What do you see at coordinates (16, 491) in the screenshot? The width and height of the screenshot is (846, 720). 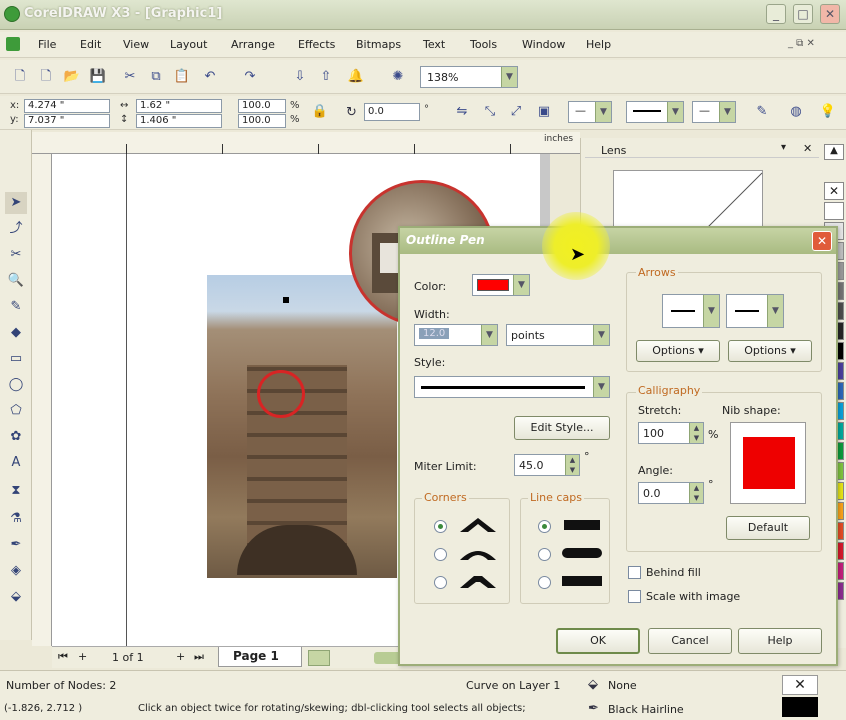 I see `interactive-tool-icon: ⧗` at bounding box center [16, 491].